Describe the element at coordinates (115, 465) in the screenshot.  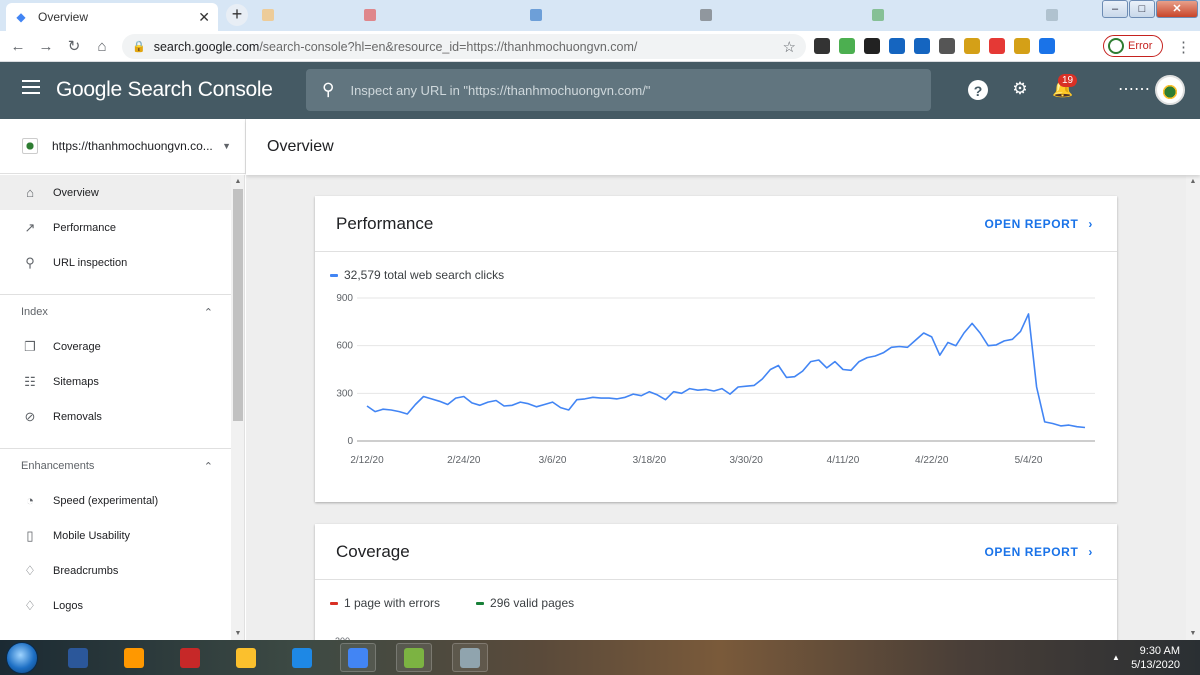
I see `sidebar-section-enhancements: Enhancements ⌃` at that location.